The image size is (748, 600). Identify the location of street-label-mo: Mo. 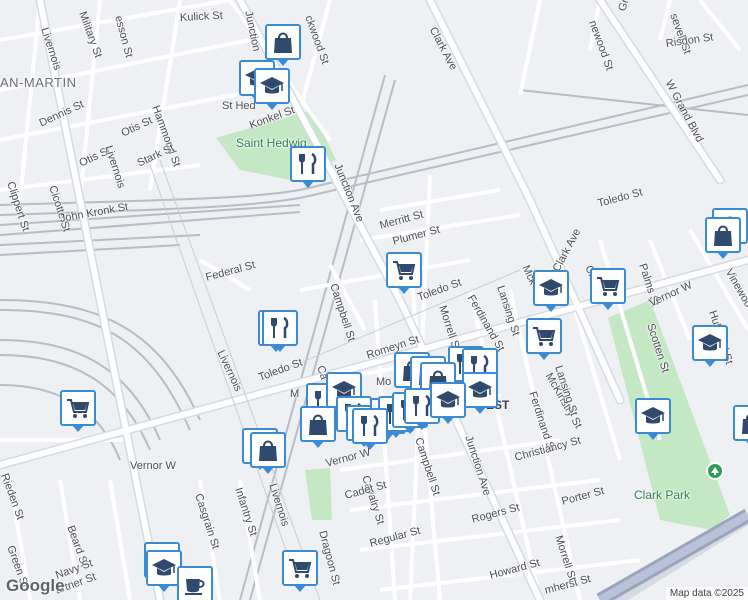
(384, 382).